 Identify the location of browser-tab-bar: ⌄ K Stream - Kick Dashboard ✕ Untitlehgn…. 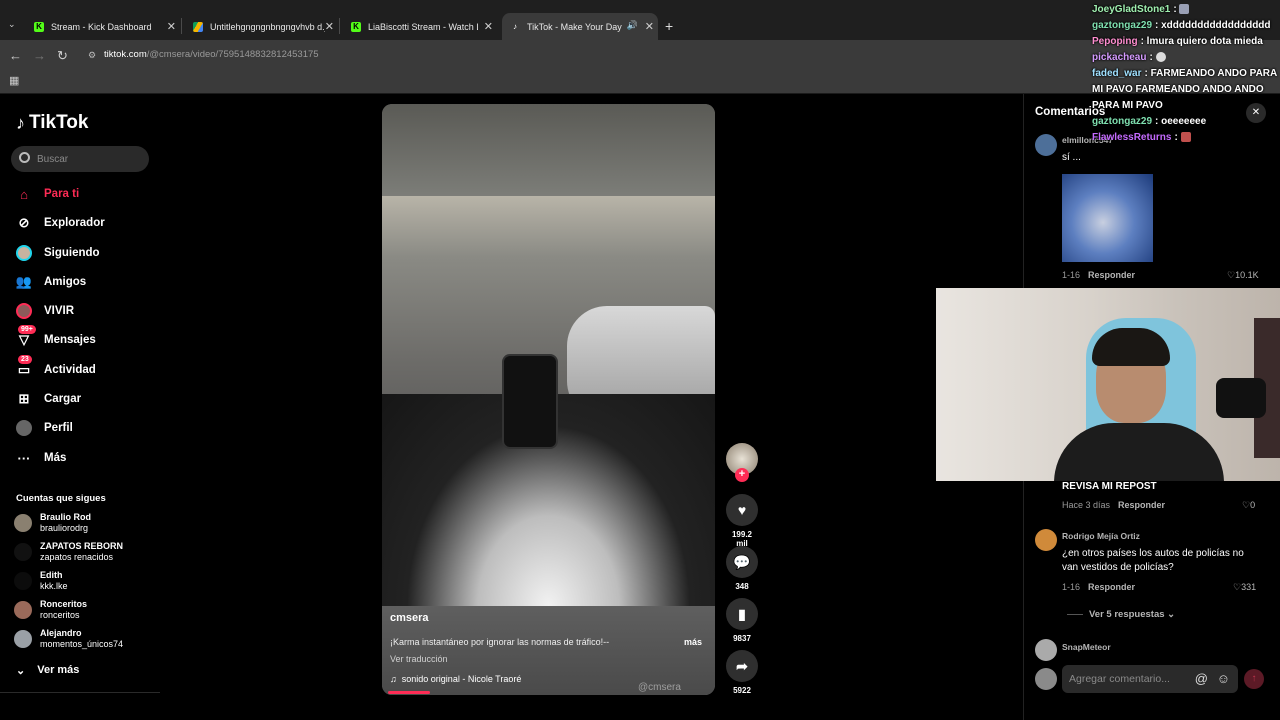
(640, 20).